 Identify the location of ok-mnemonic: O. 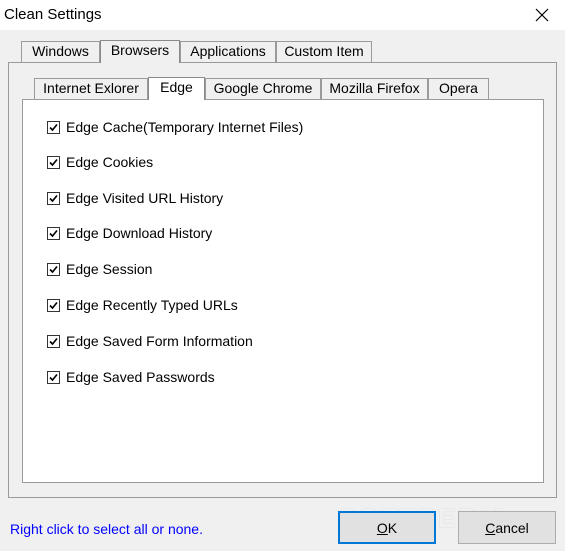
(382, 527).